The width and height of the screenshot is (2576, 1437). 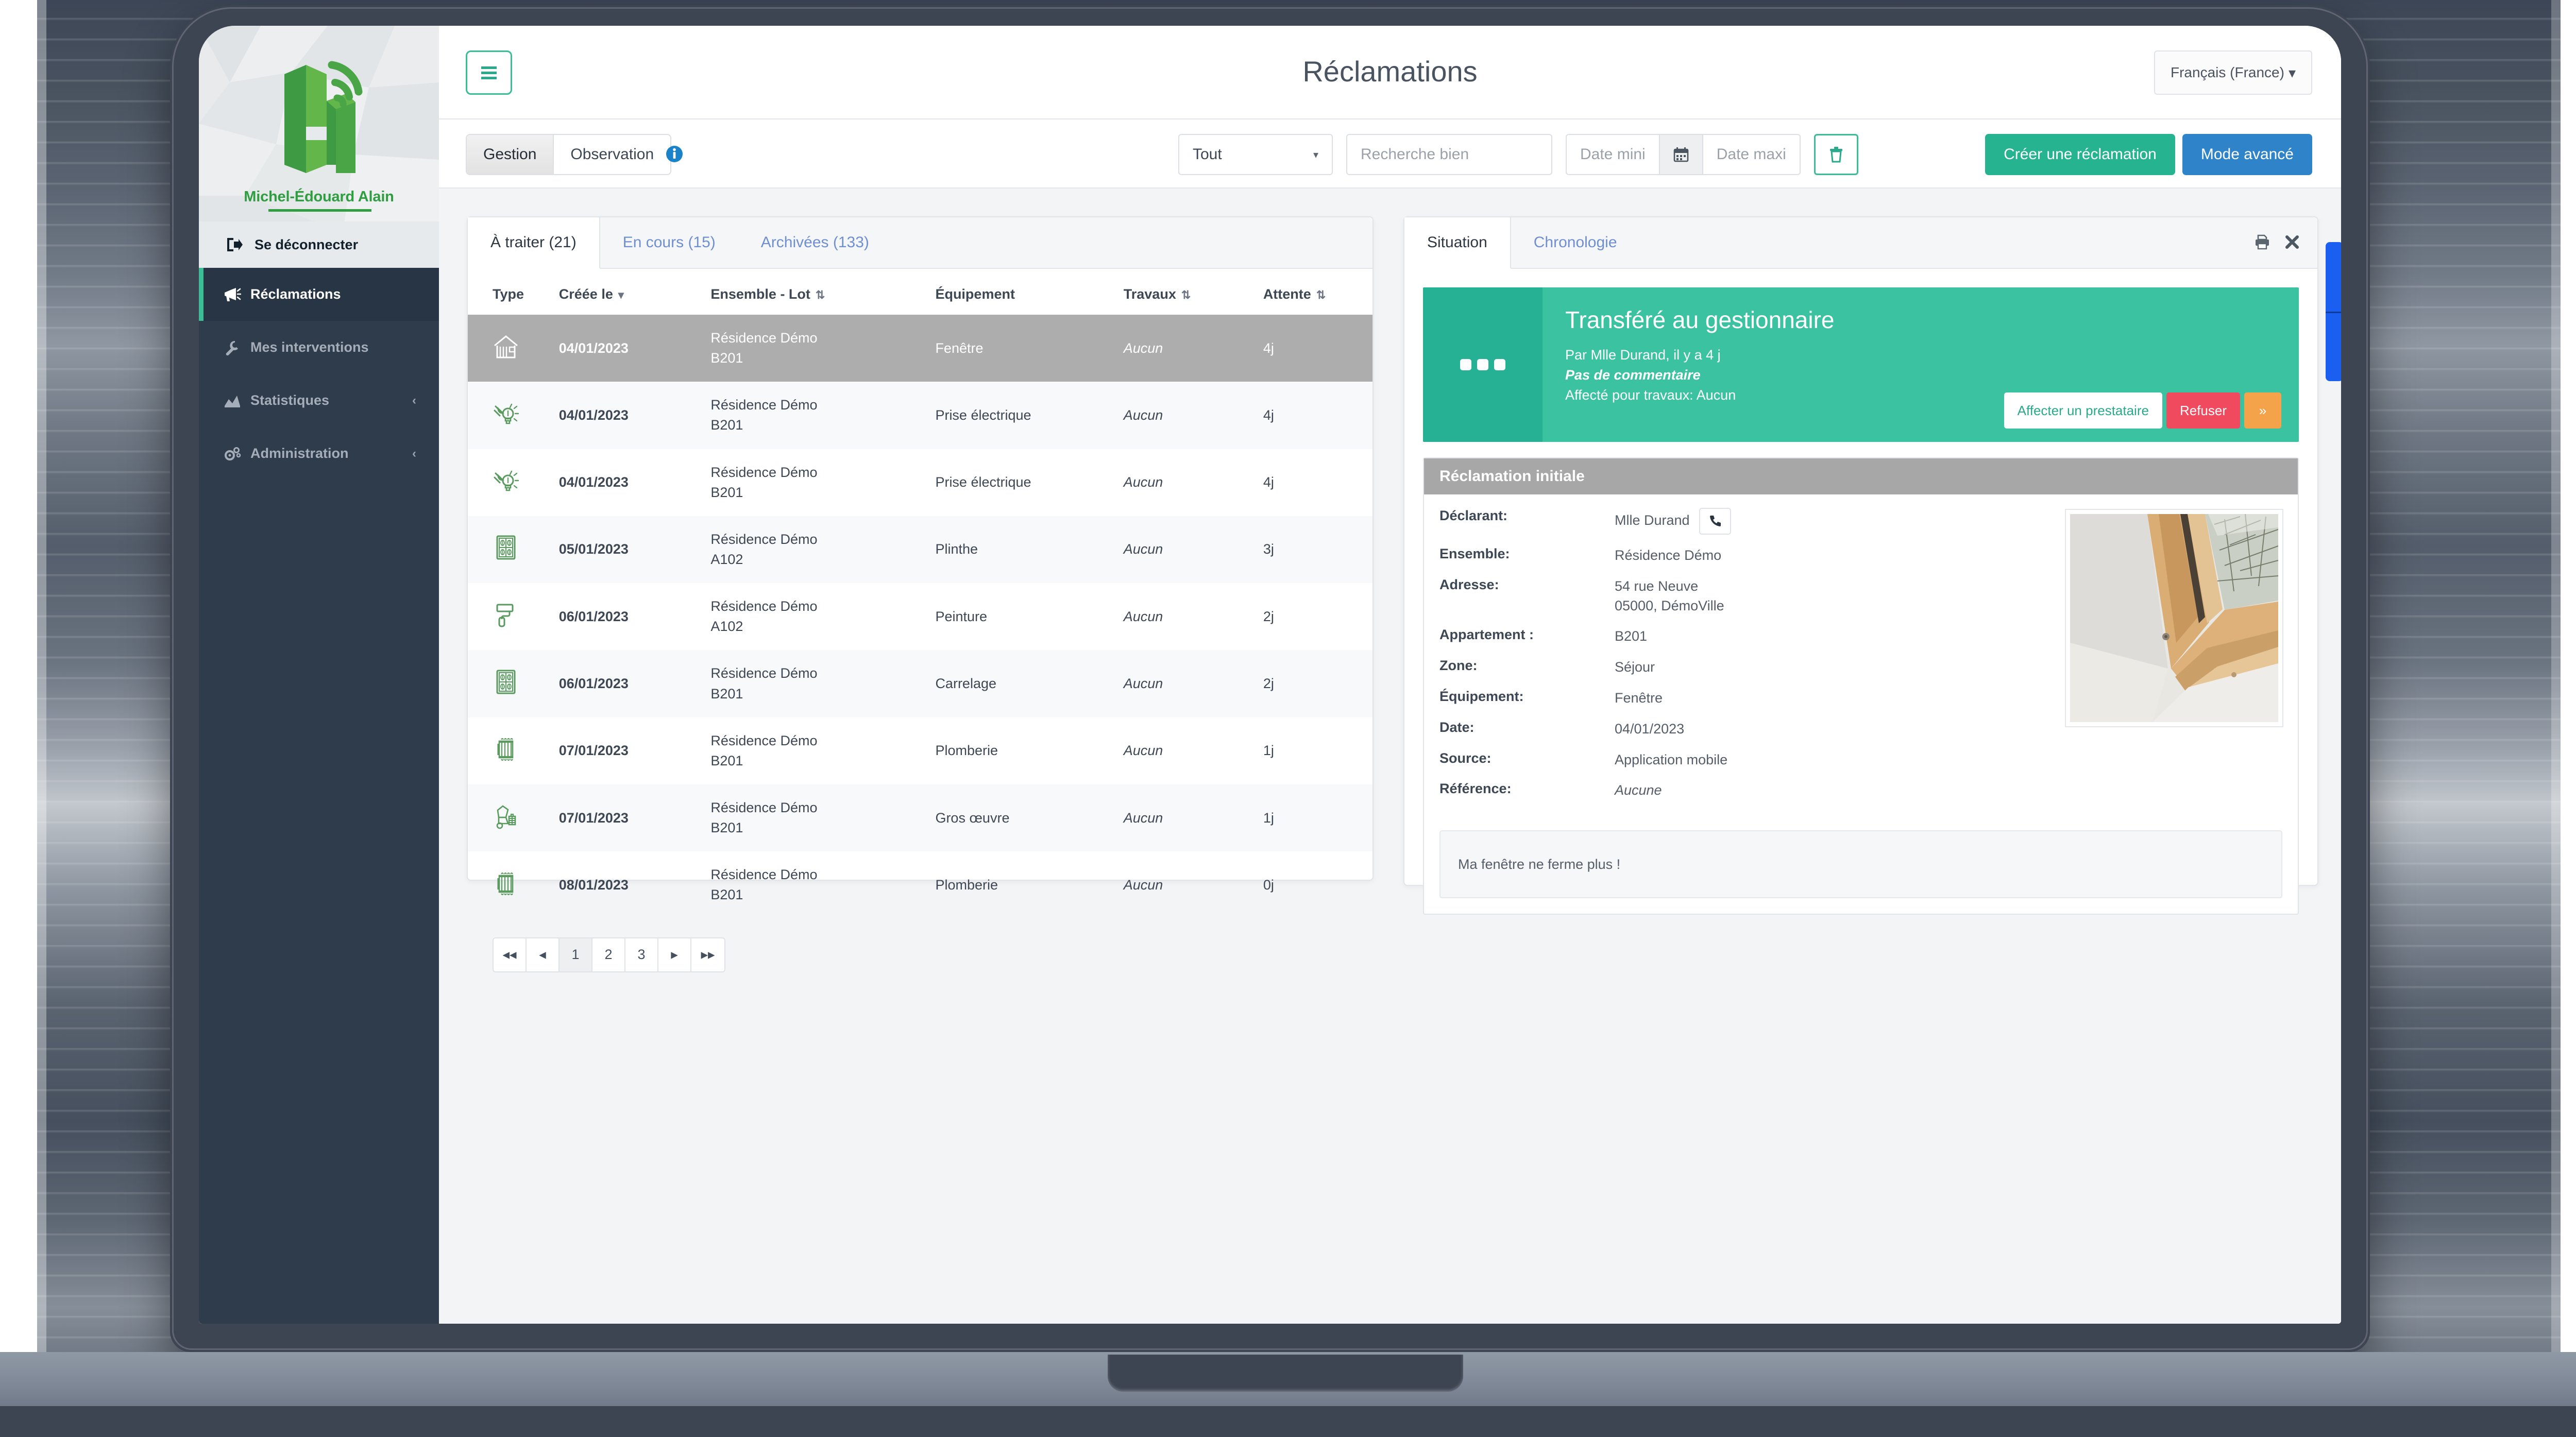 What do you see at coordinates (534, 243) in the screenshot?
I see `tab-a-traiter: À traiter (21)` at bounding box center [534, 243].